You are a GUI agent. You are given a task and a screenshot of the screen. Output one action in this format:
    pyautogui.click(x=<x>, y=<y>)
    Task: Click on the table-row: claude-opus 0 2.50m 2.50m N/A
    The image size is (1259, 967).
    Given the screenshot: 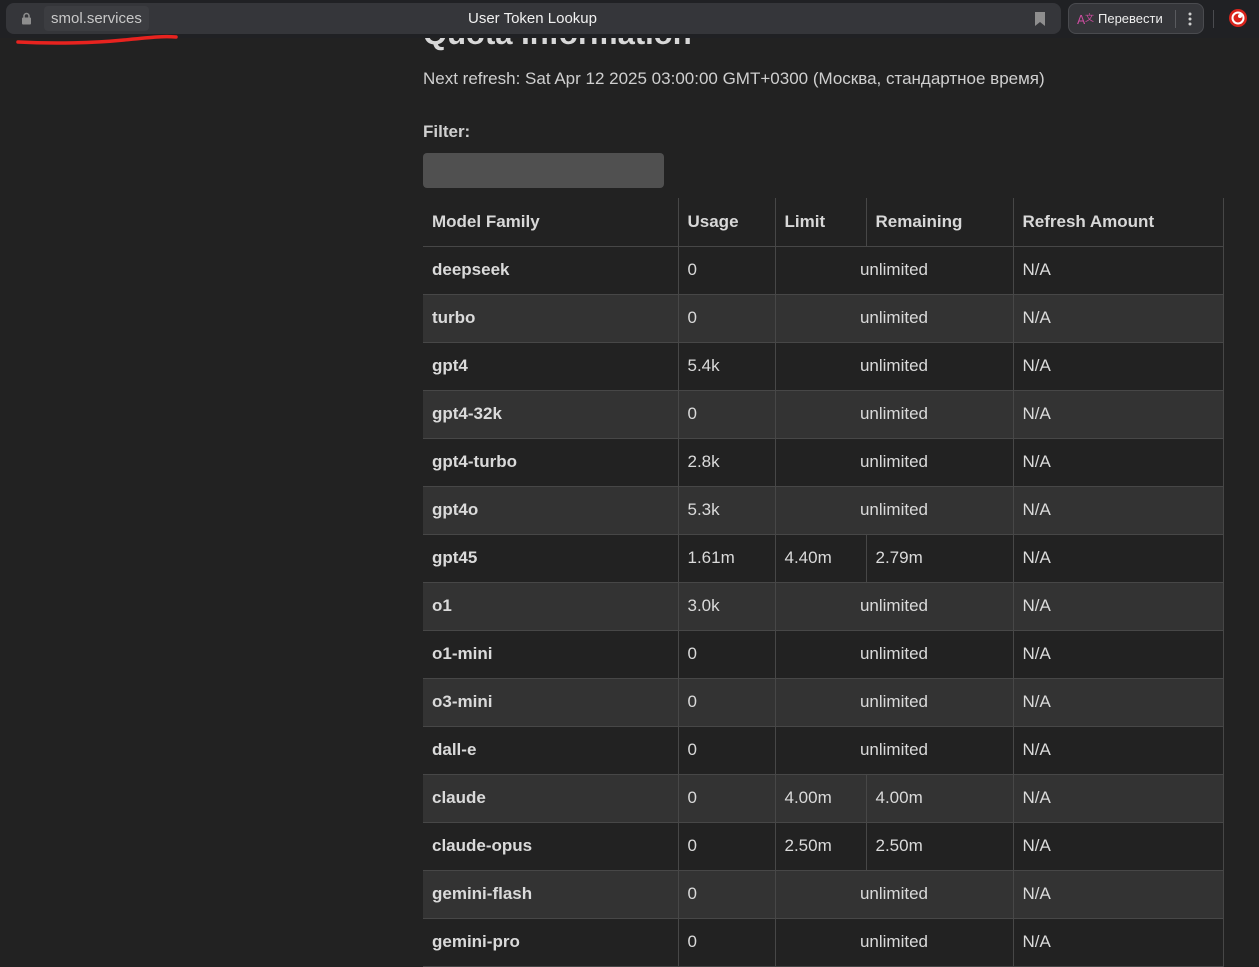 What is the action you would take?
    pyautogui.click(x=823, y=846)
    